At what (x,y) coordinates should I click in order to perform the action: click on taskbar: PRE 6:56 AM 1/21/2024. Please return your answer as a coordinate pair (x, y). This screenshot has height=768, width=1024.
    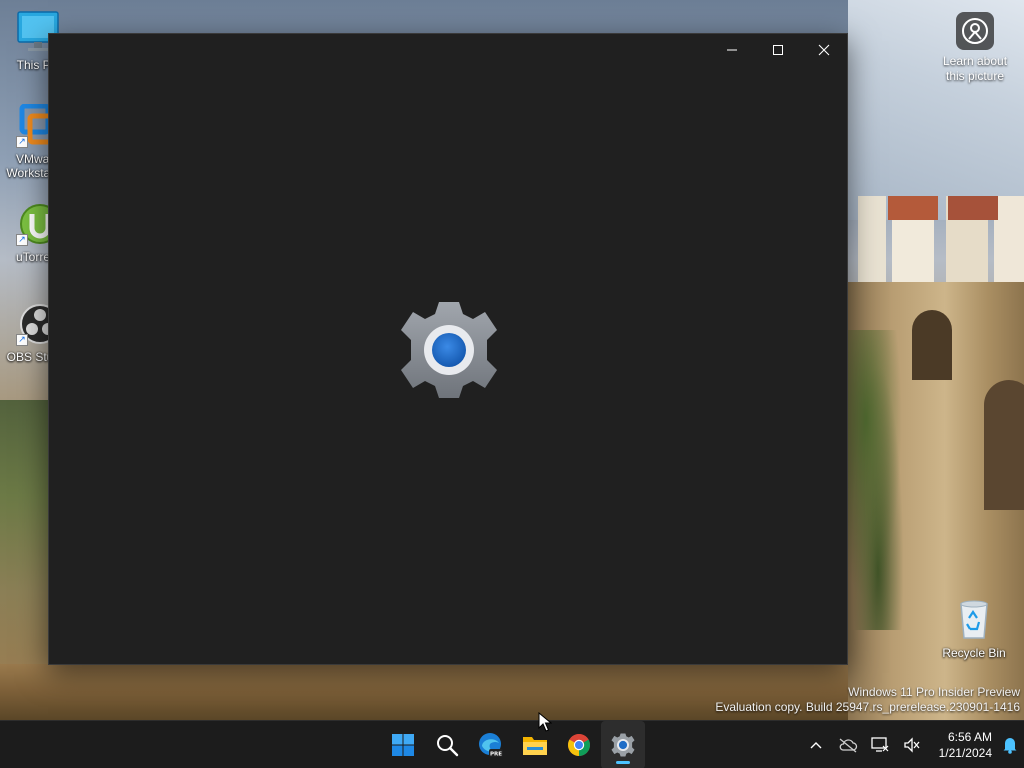
    Looking at the image, I should click on (512, 744).